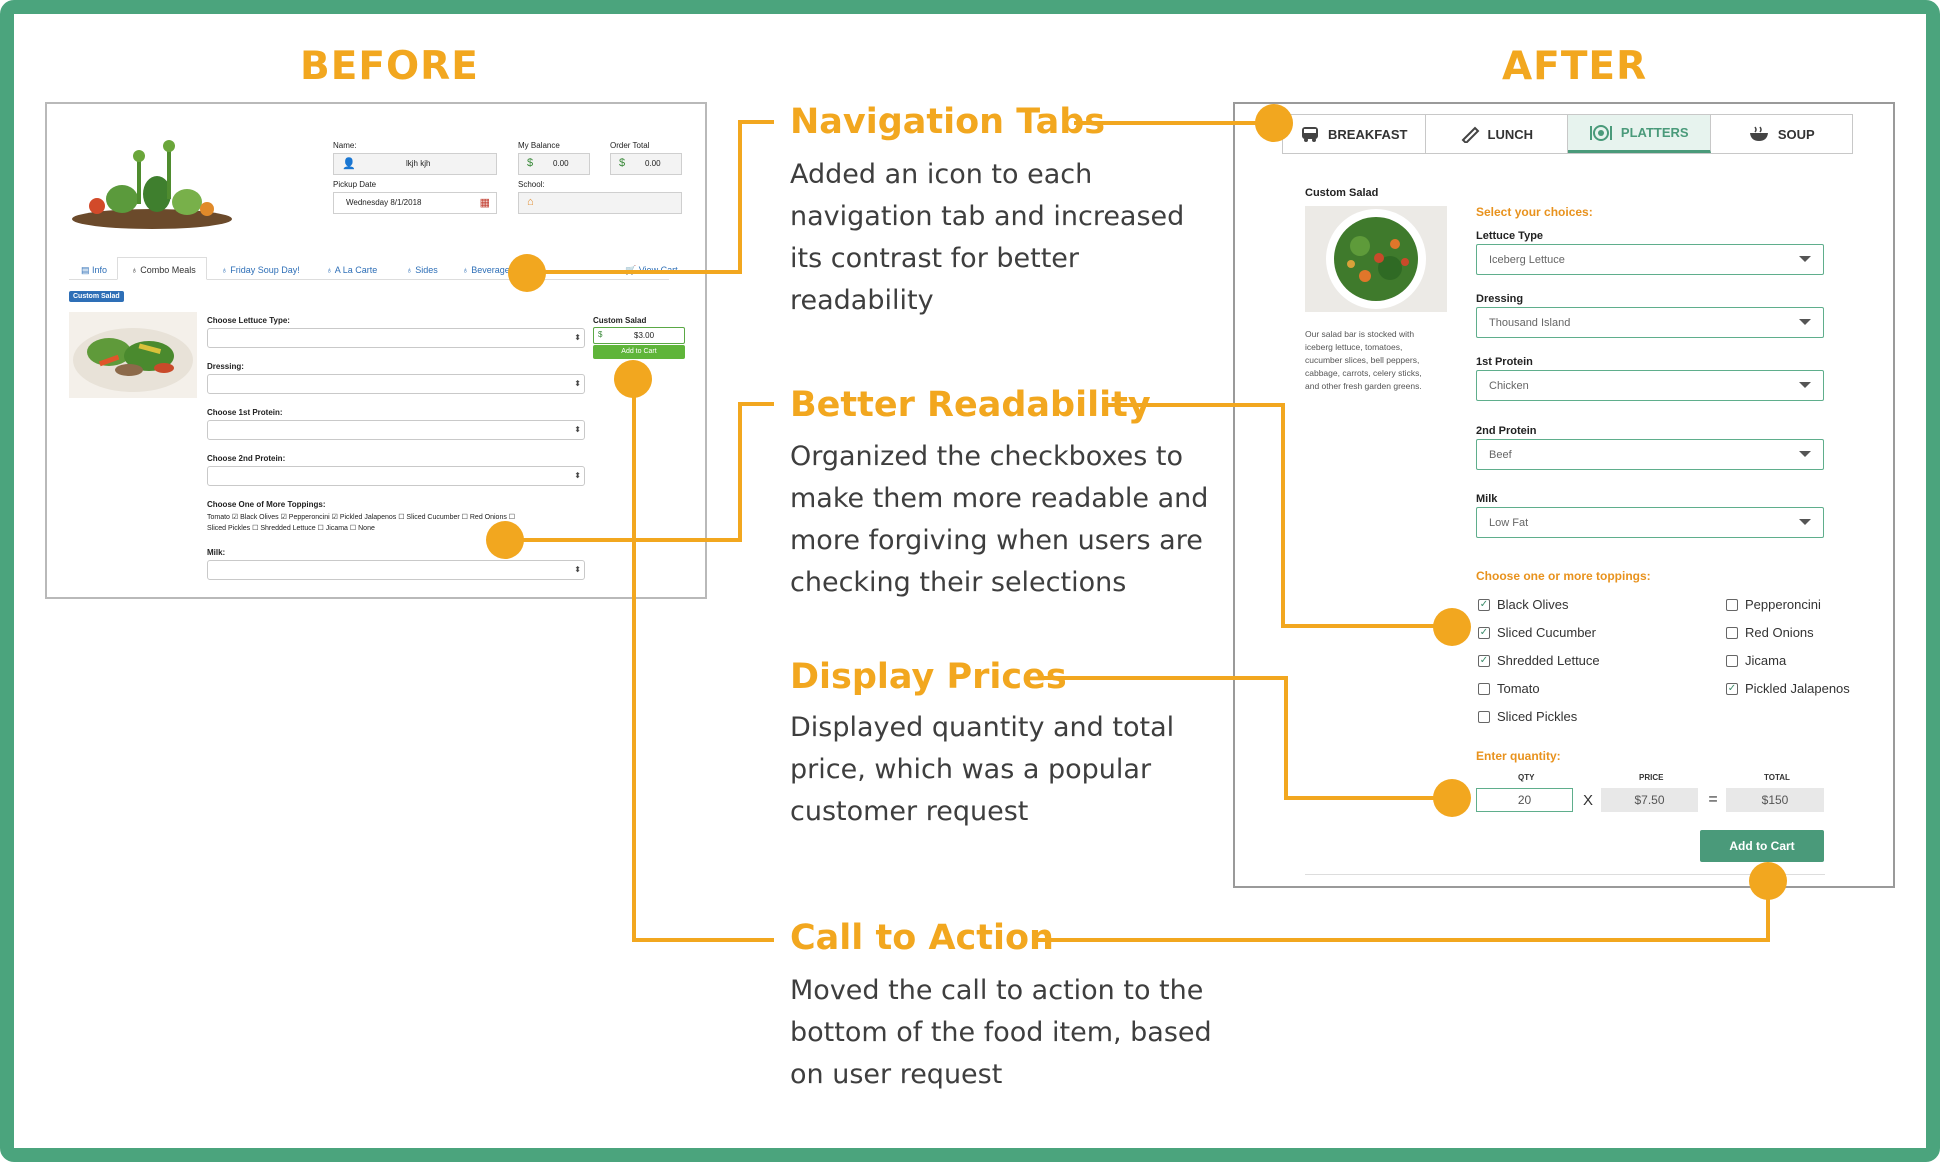 The image size is (1940, 1162). Describe the element at coordinates (948, 122) in the screenshot. I see `annotation-title-nav: Navigation Tabs` at that location.